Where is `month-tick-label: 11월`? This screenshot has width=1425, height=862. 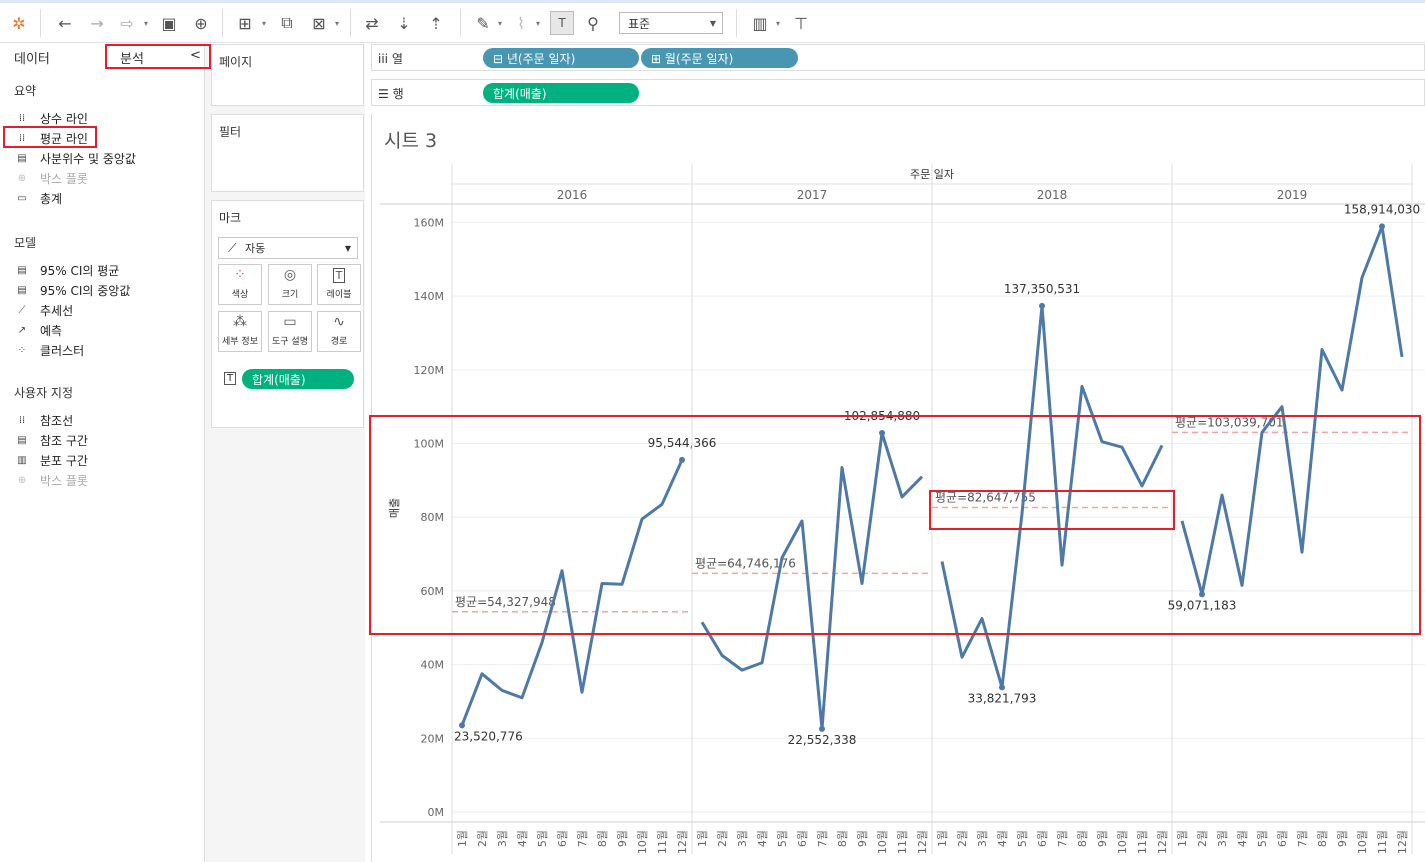
month-tick-label: 11월 is located at coordinates (662, 842).